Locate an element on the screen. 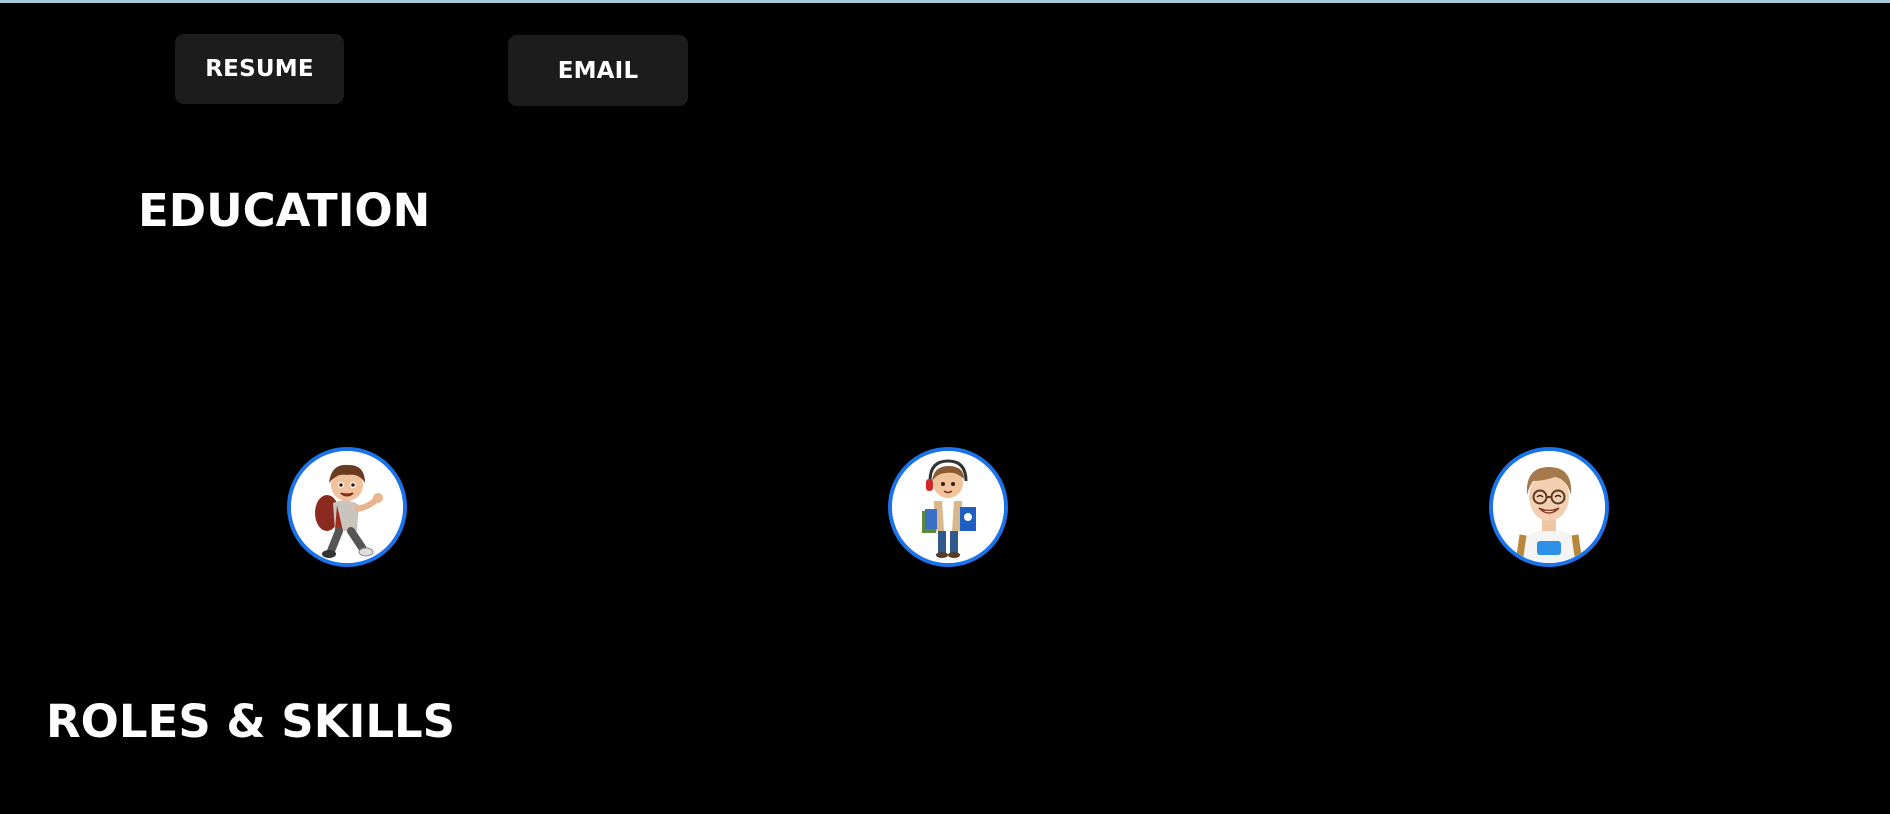 The image size is (1890, 814). resume-button-label: RESUME is located at coordinates (259, 69).